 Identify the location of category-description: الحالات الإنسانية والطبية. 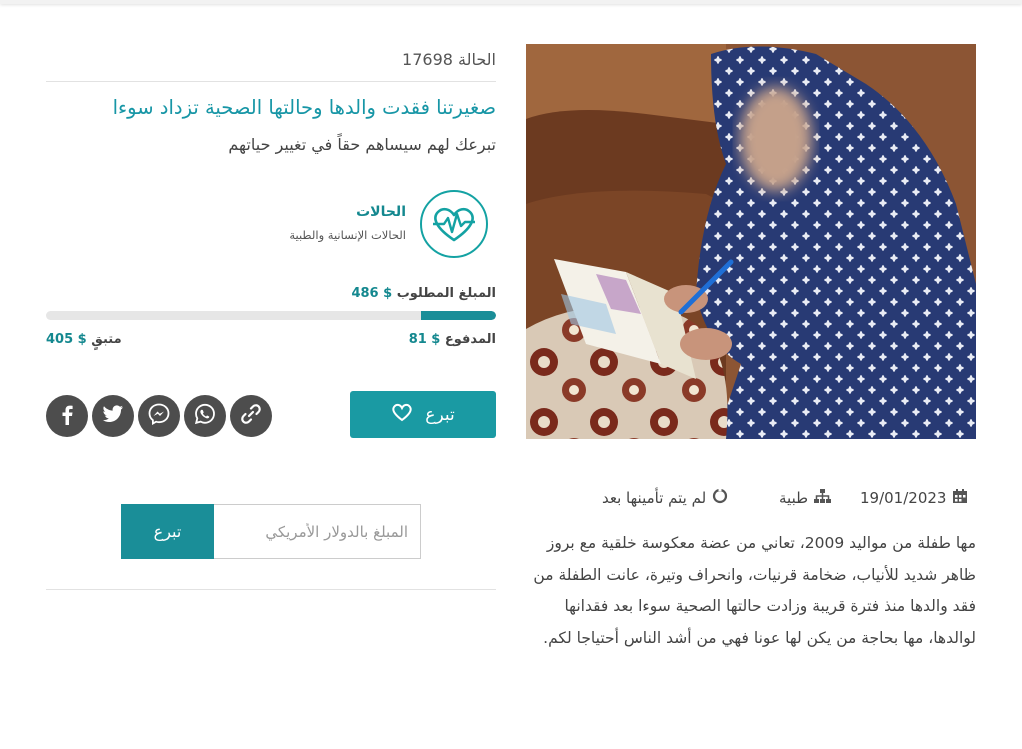
(347, 235).